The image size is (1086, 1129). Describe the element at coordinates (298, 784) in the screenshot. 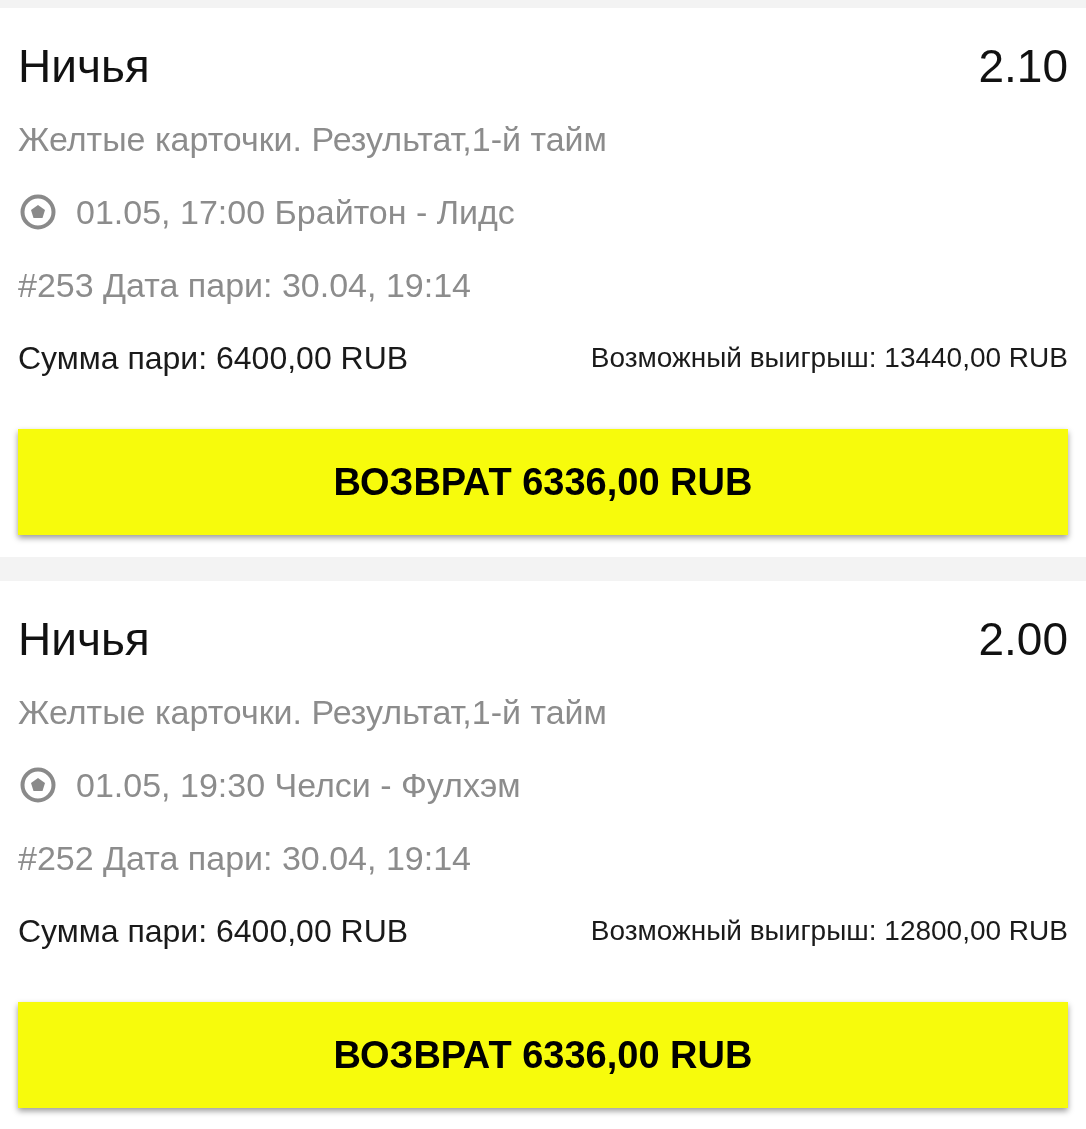

I see `event-text: 01.05, 19:30 Челси - Фулхэм` at that location.